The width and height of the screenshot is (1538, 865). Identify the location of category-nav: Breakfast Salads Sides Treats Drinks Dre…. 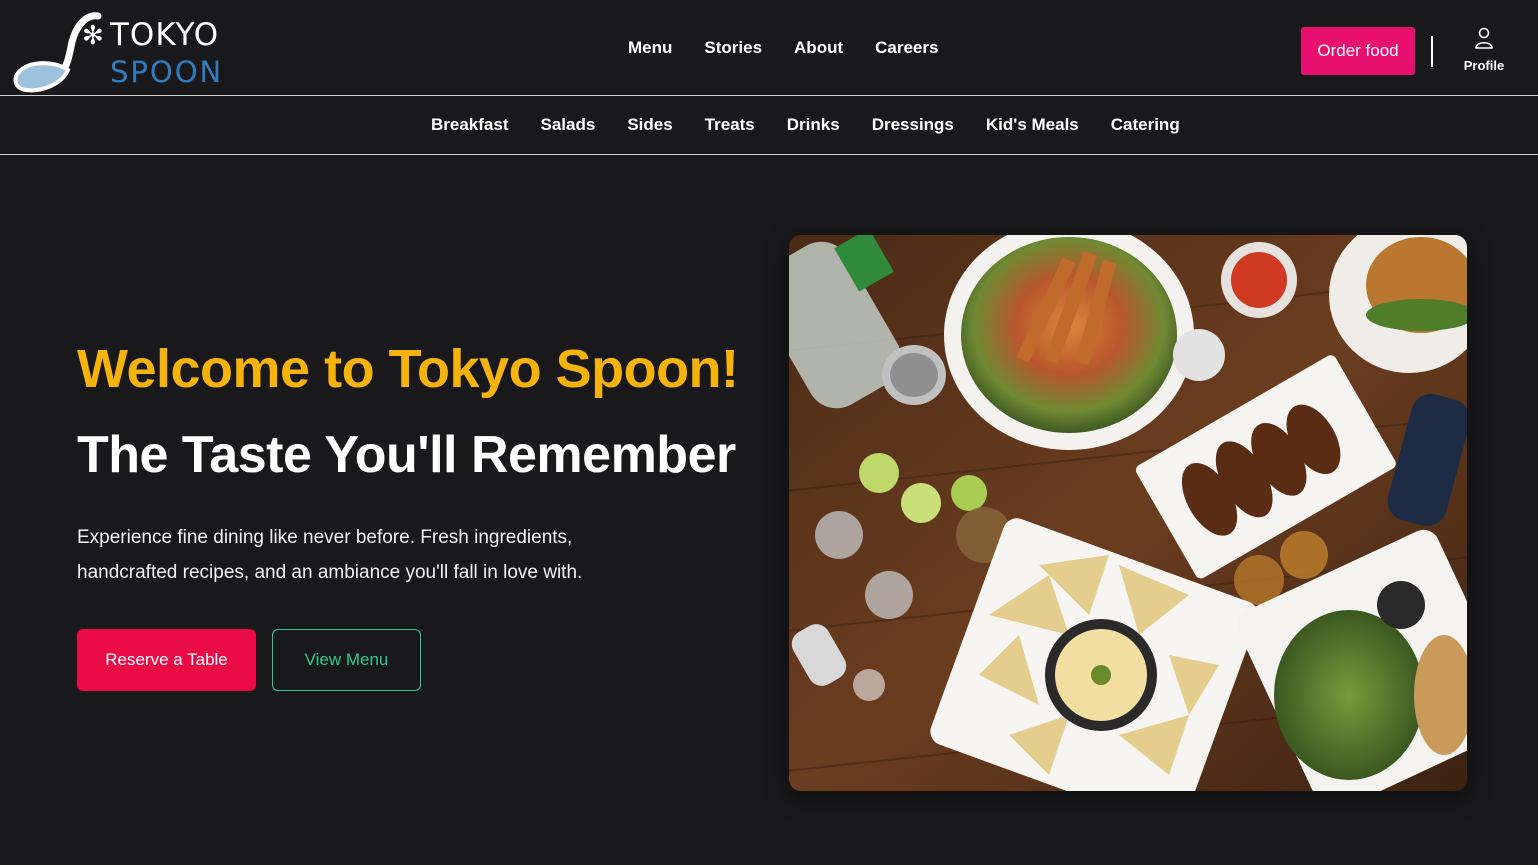
(769, 125).